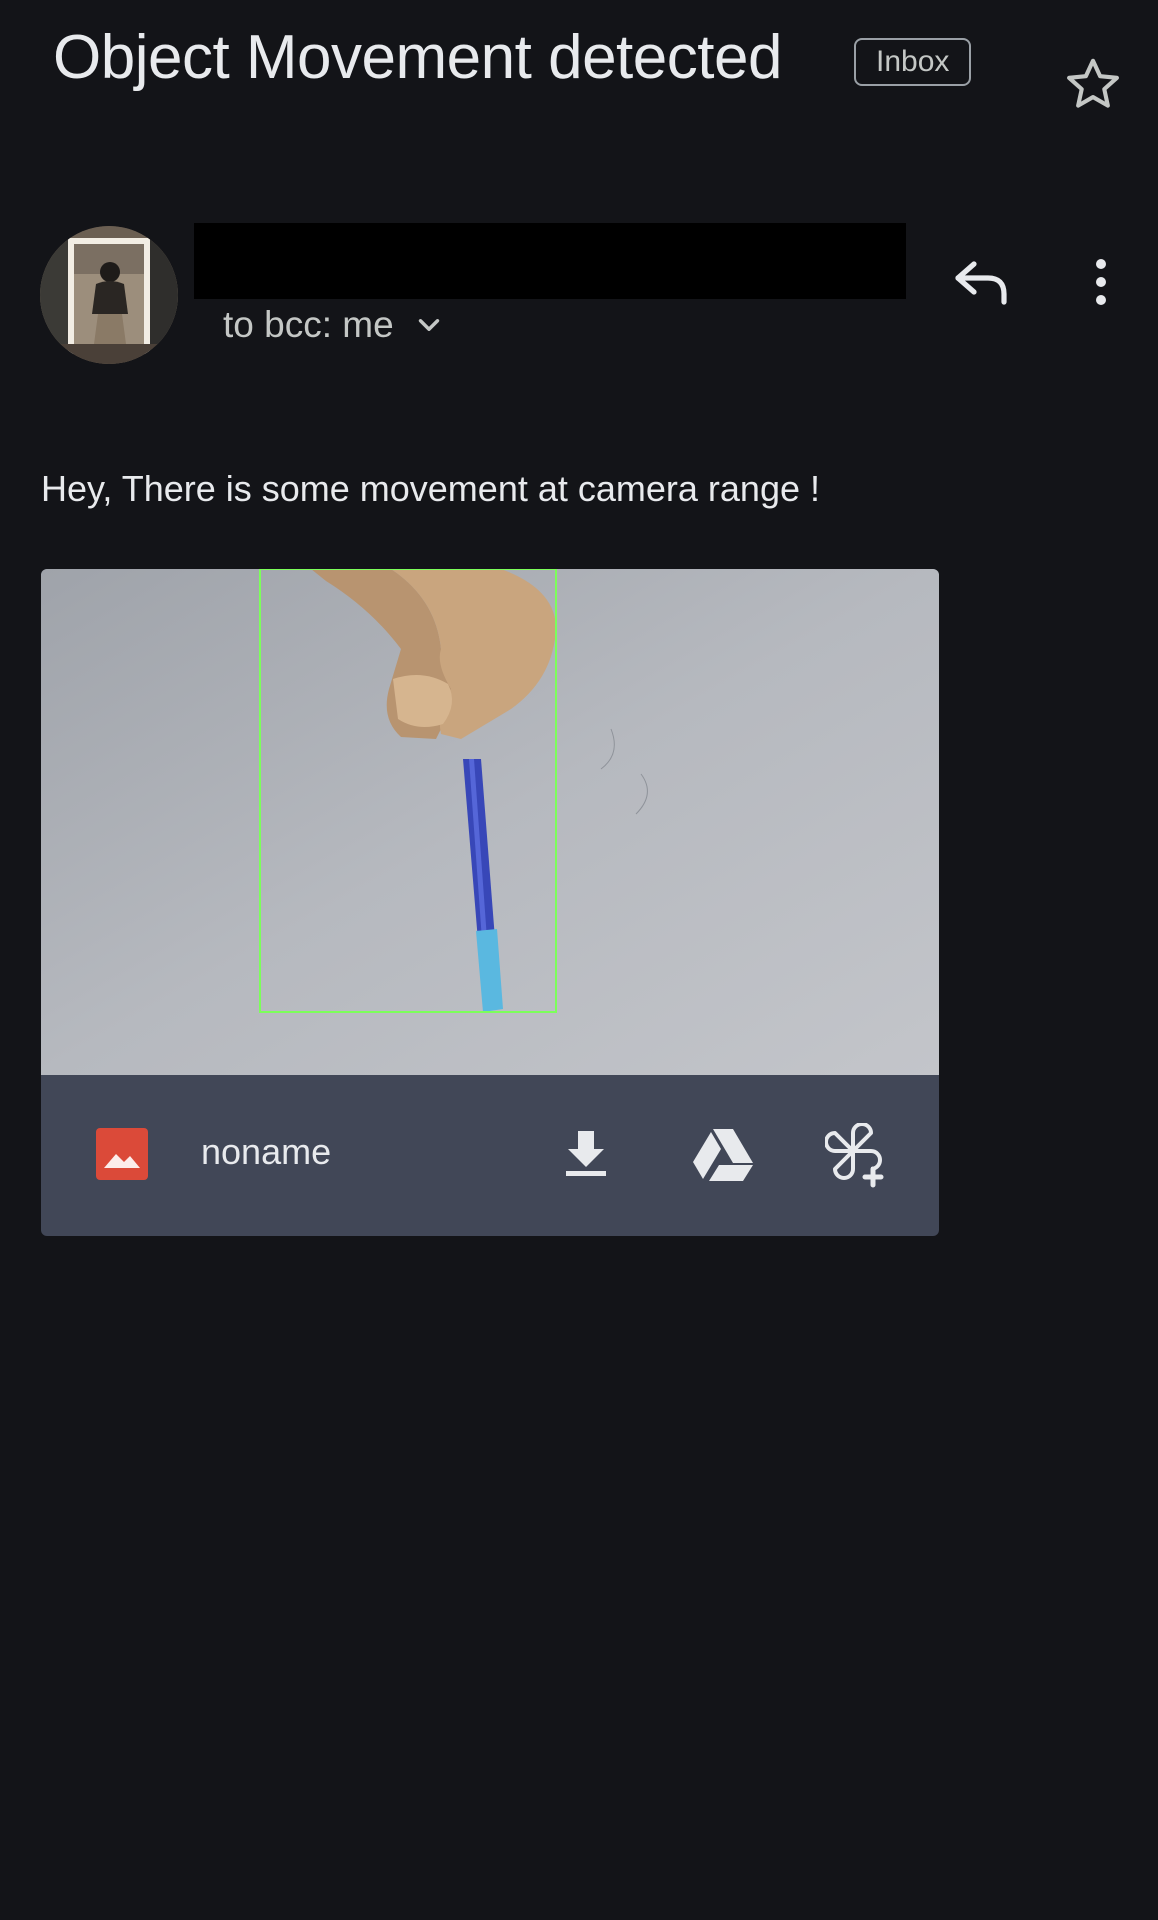 This screenshot has height=1920, width=1158. Describe the element at coordinates (854, 1155) in the screenshot. I see `google-photos-add-icon` at that location.